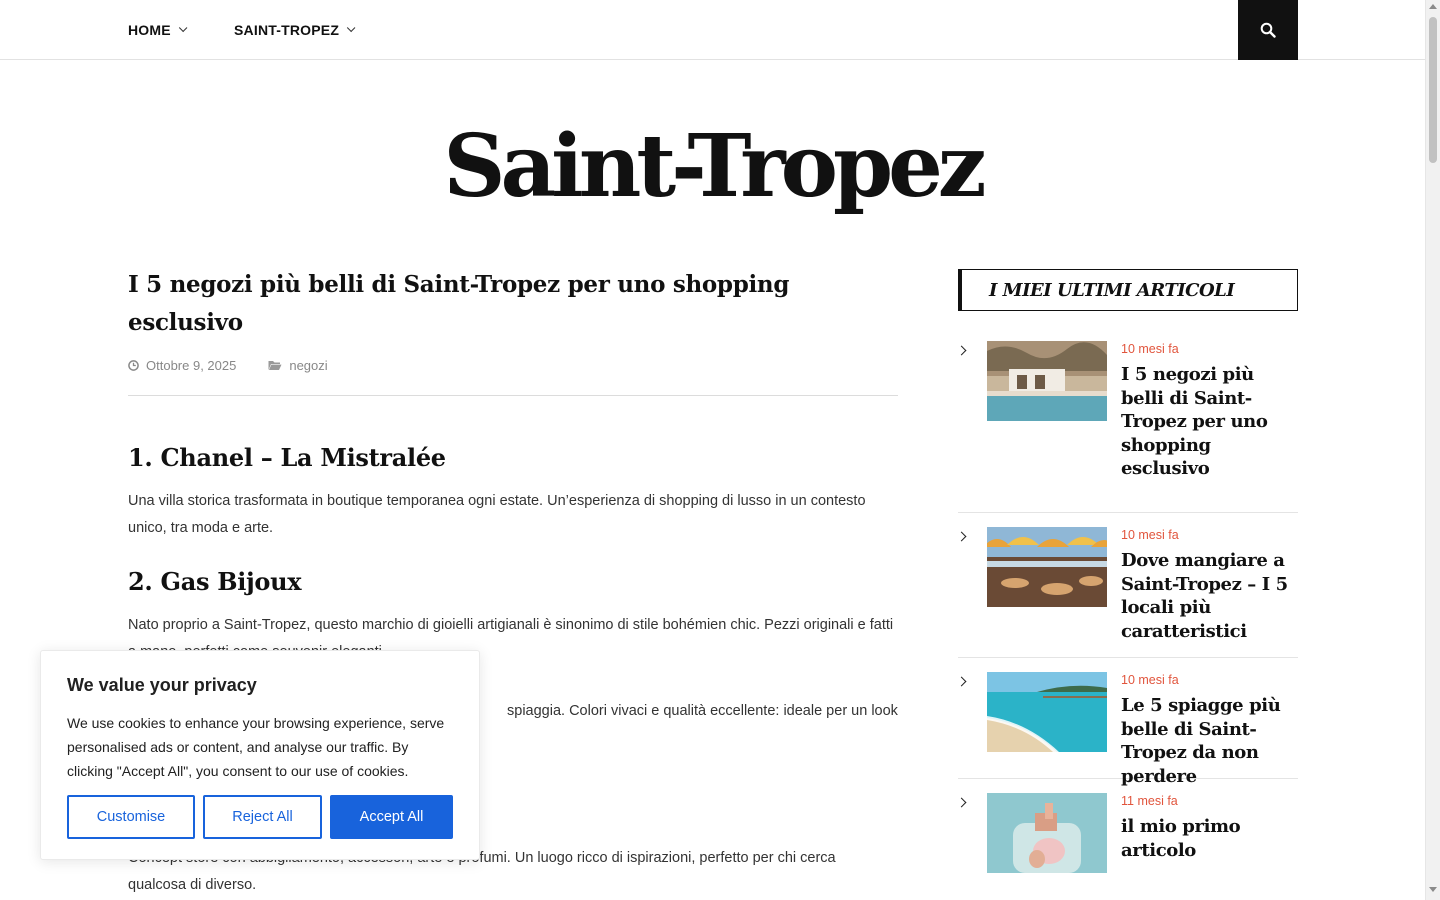 This screenshot has width=1440, height=900. Describe the element at coordinates (287, 30) in the screenshot. I see `nav-saint-tropez-label: SAINT-TROPEZ` at that location.